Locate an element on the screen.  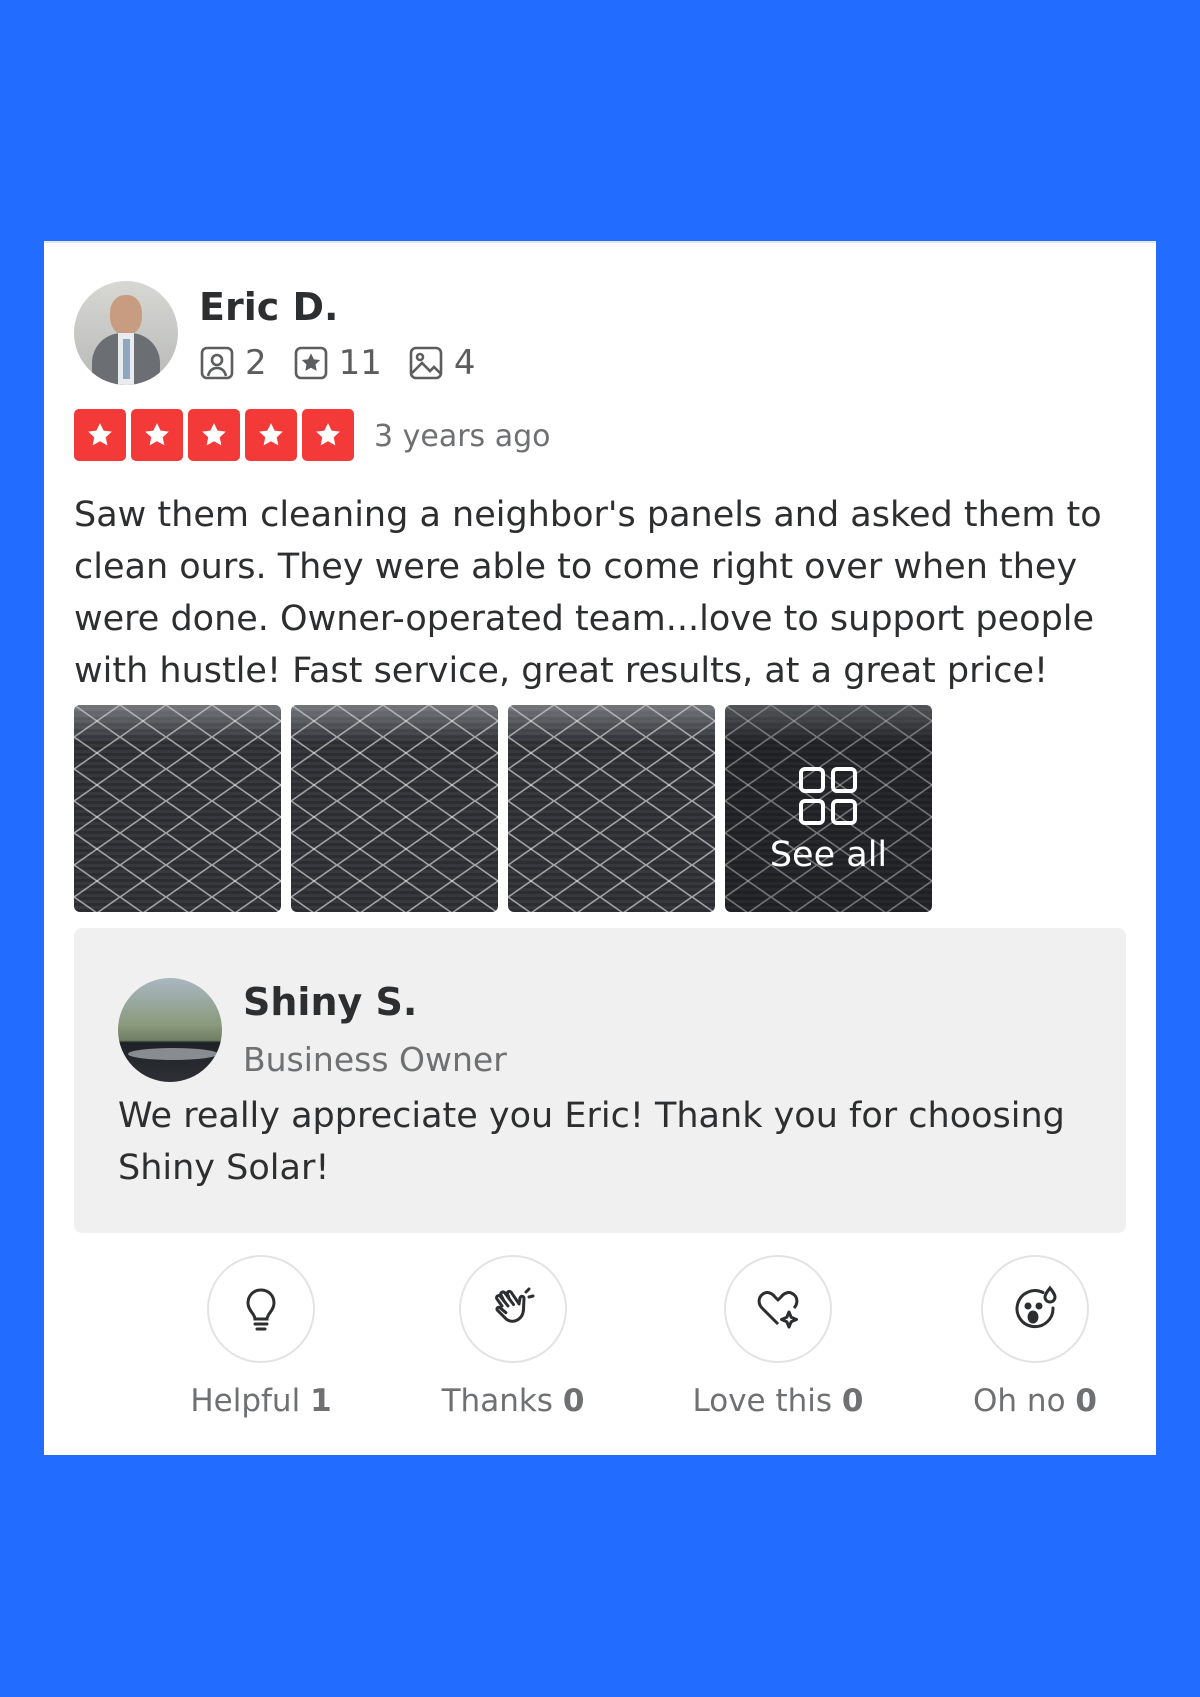
reaction-label: Love this is located at coordinates (762, 1401).